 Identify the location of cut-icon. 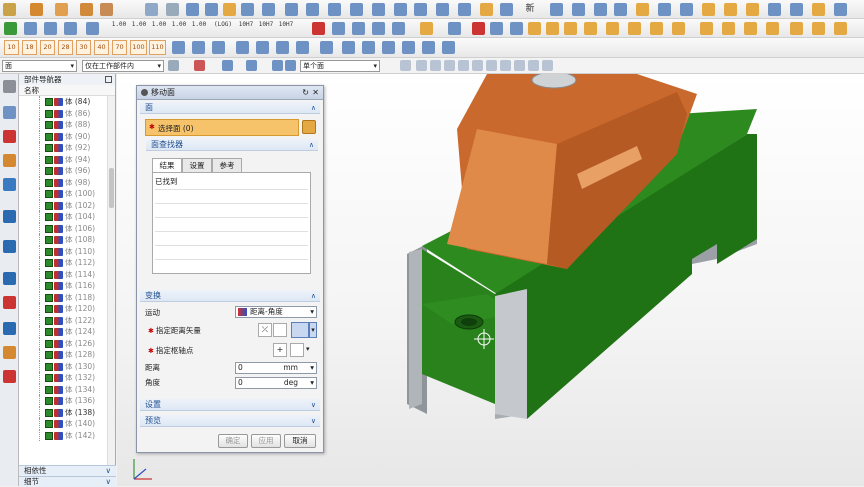
(454, 28).